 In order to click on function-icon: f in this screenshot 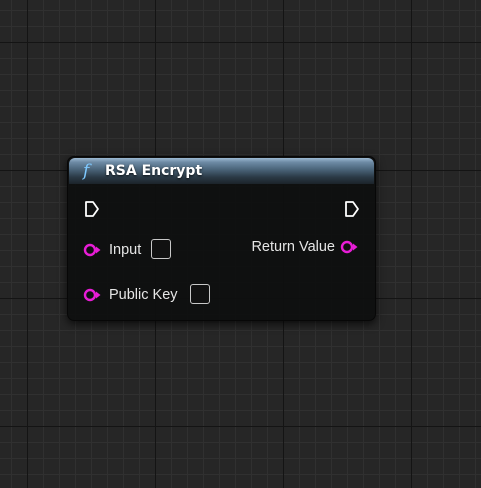, I will do `click(86, 171)`.